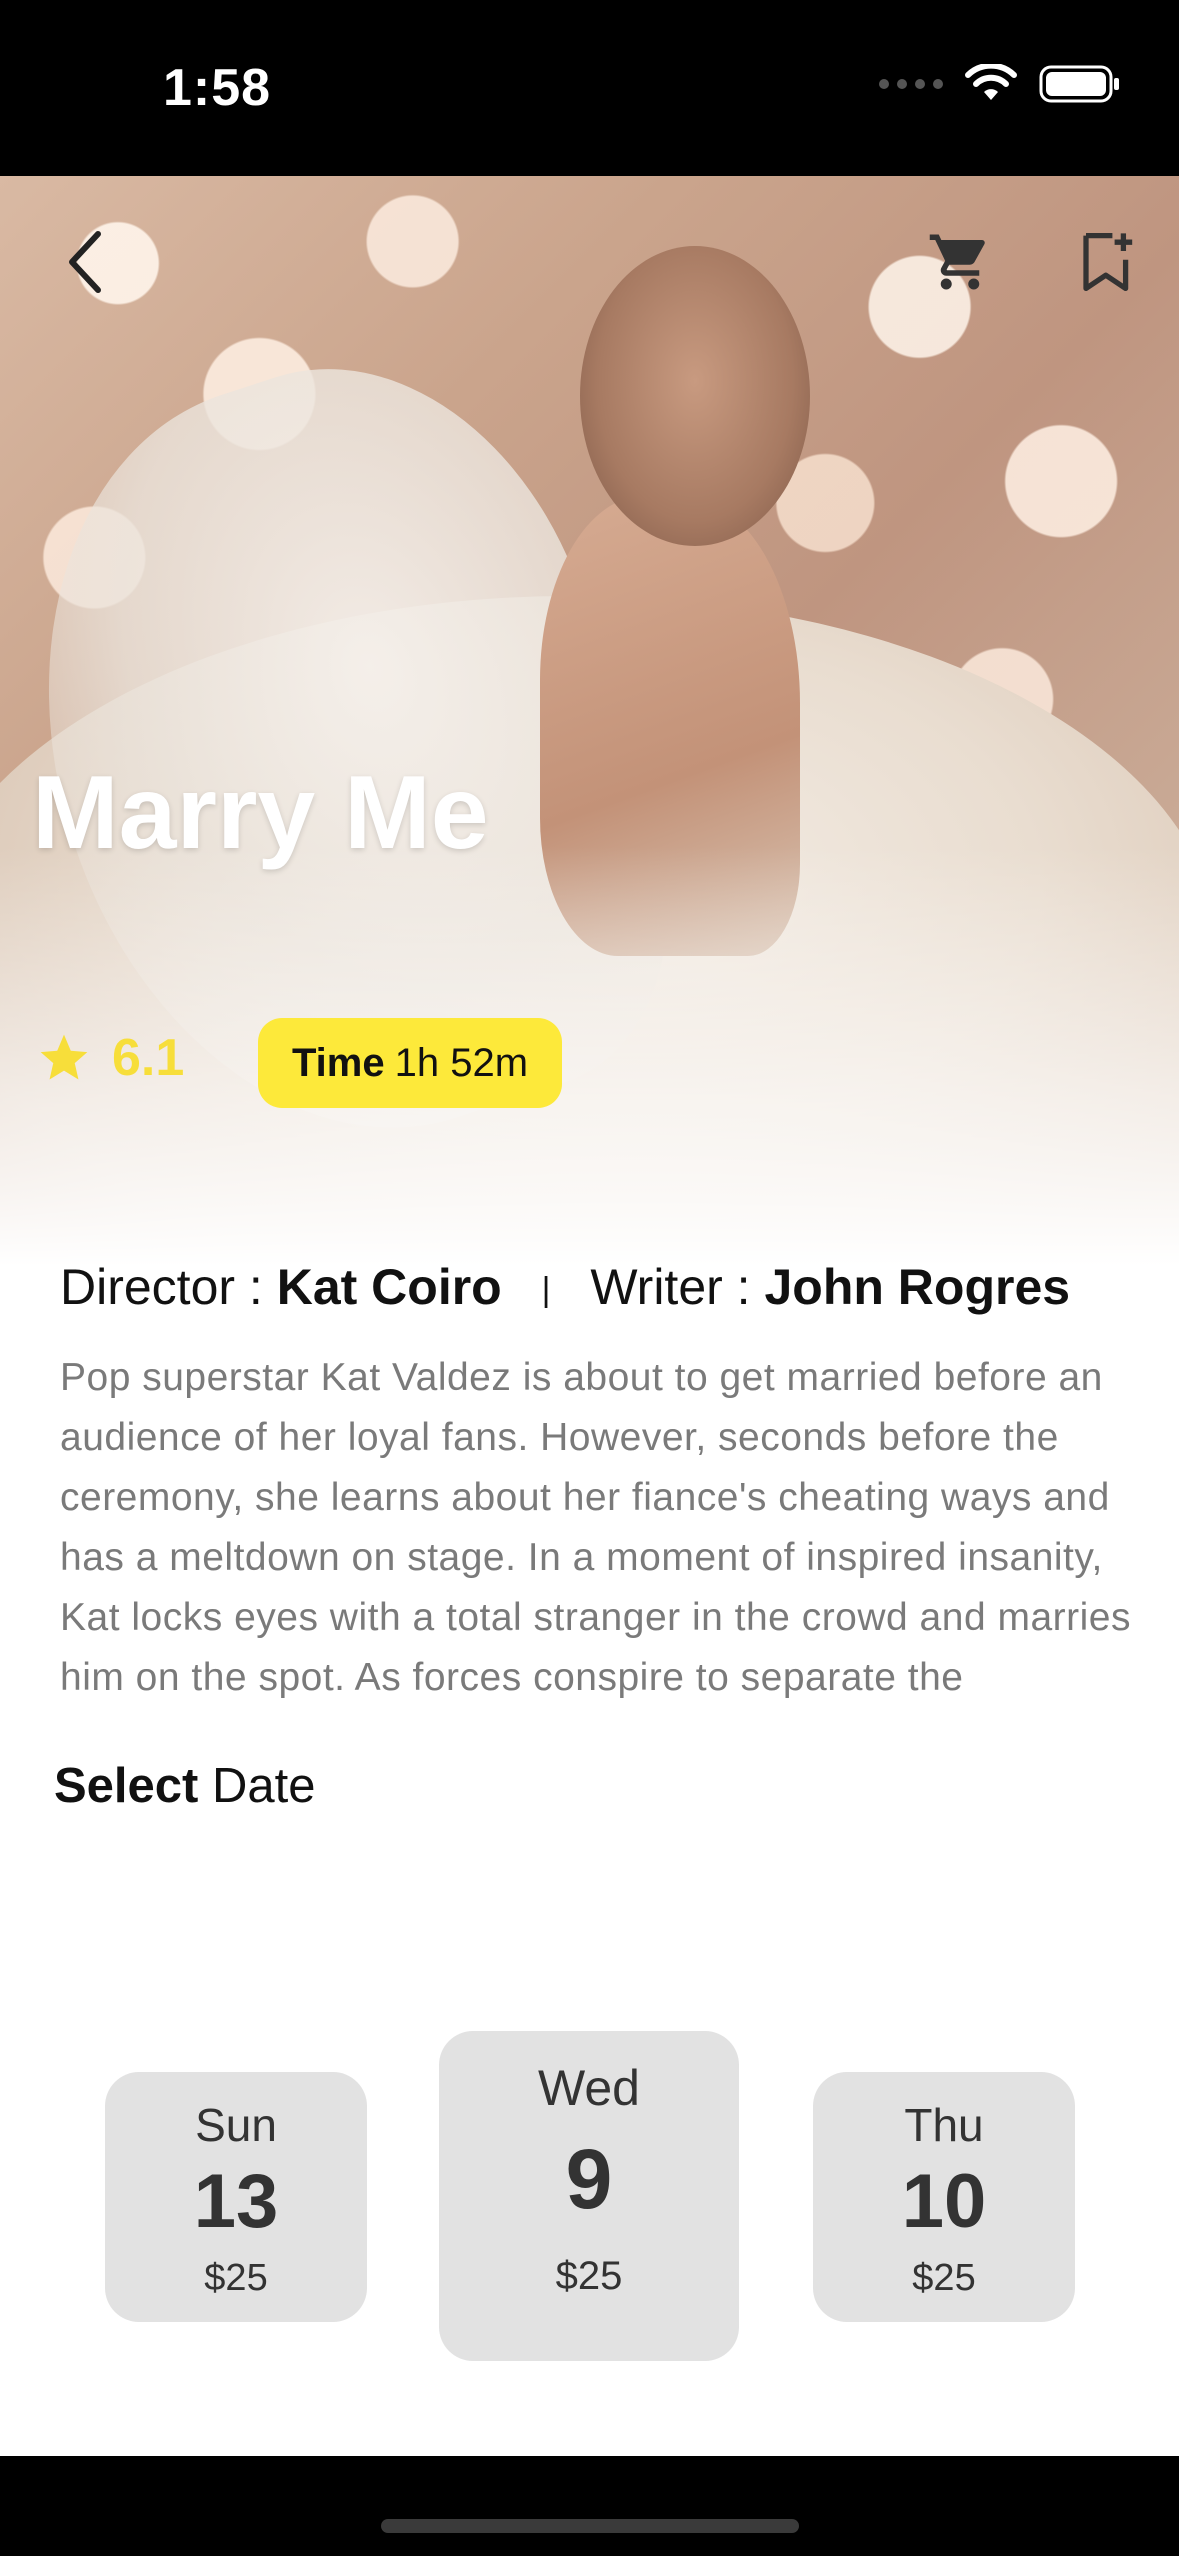 The image size is (1179, 2556). What do you see at coordinates (148, 1058) in the screenshot?
I see `rating-value: 6.1` at bounding box center [148, 1058].